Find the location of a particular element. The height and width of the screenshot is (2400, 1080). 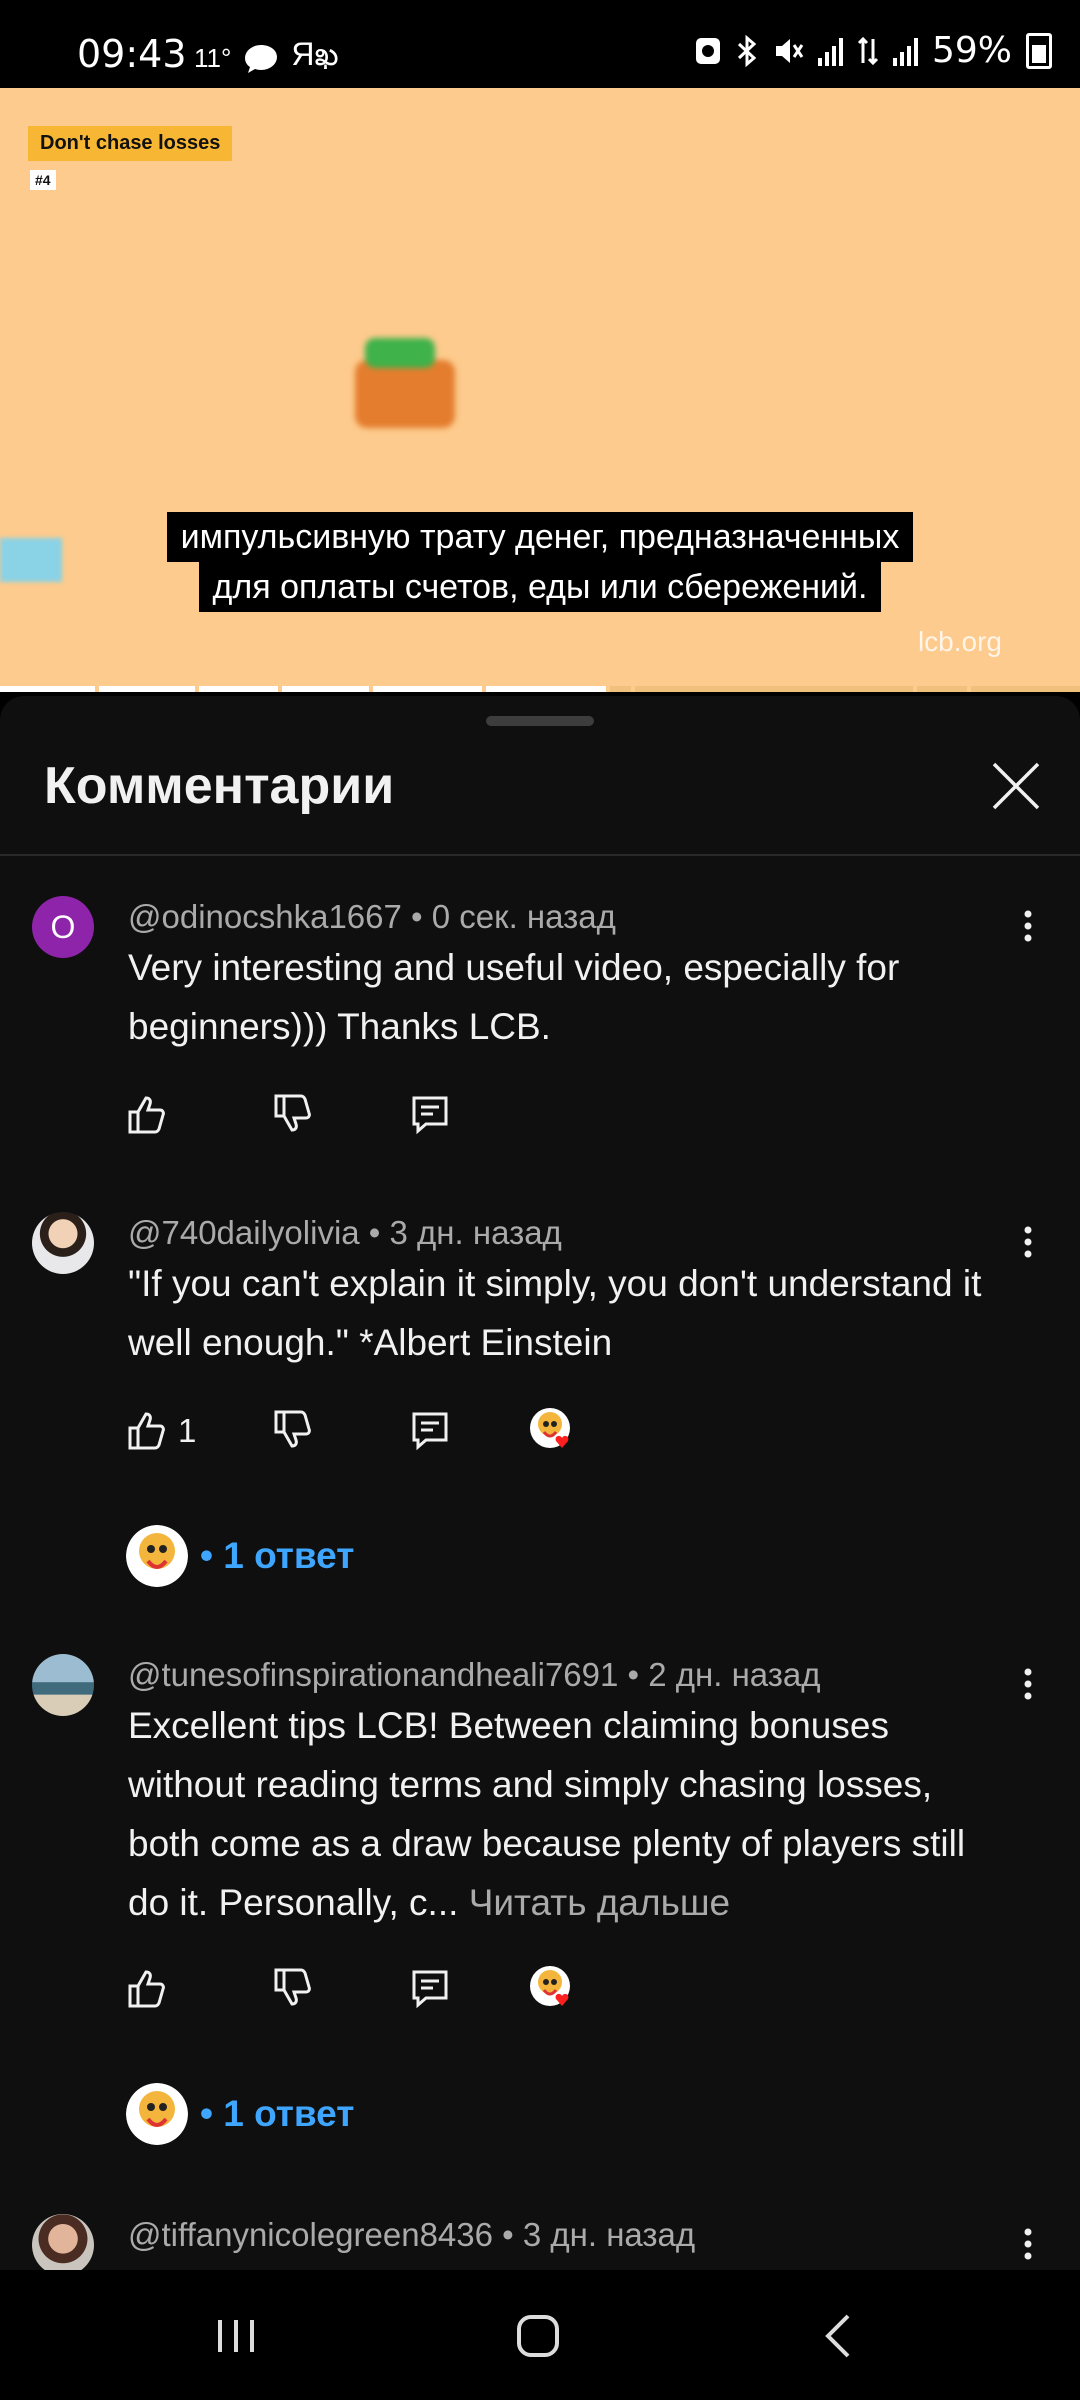

watermark: lcb.org is located at coordinates (959, 641).